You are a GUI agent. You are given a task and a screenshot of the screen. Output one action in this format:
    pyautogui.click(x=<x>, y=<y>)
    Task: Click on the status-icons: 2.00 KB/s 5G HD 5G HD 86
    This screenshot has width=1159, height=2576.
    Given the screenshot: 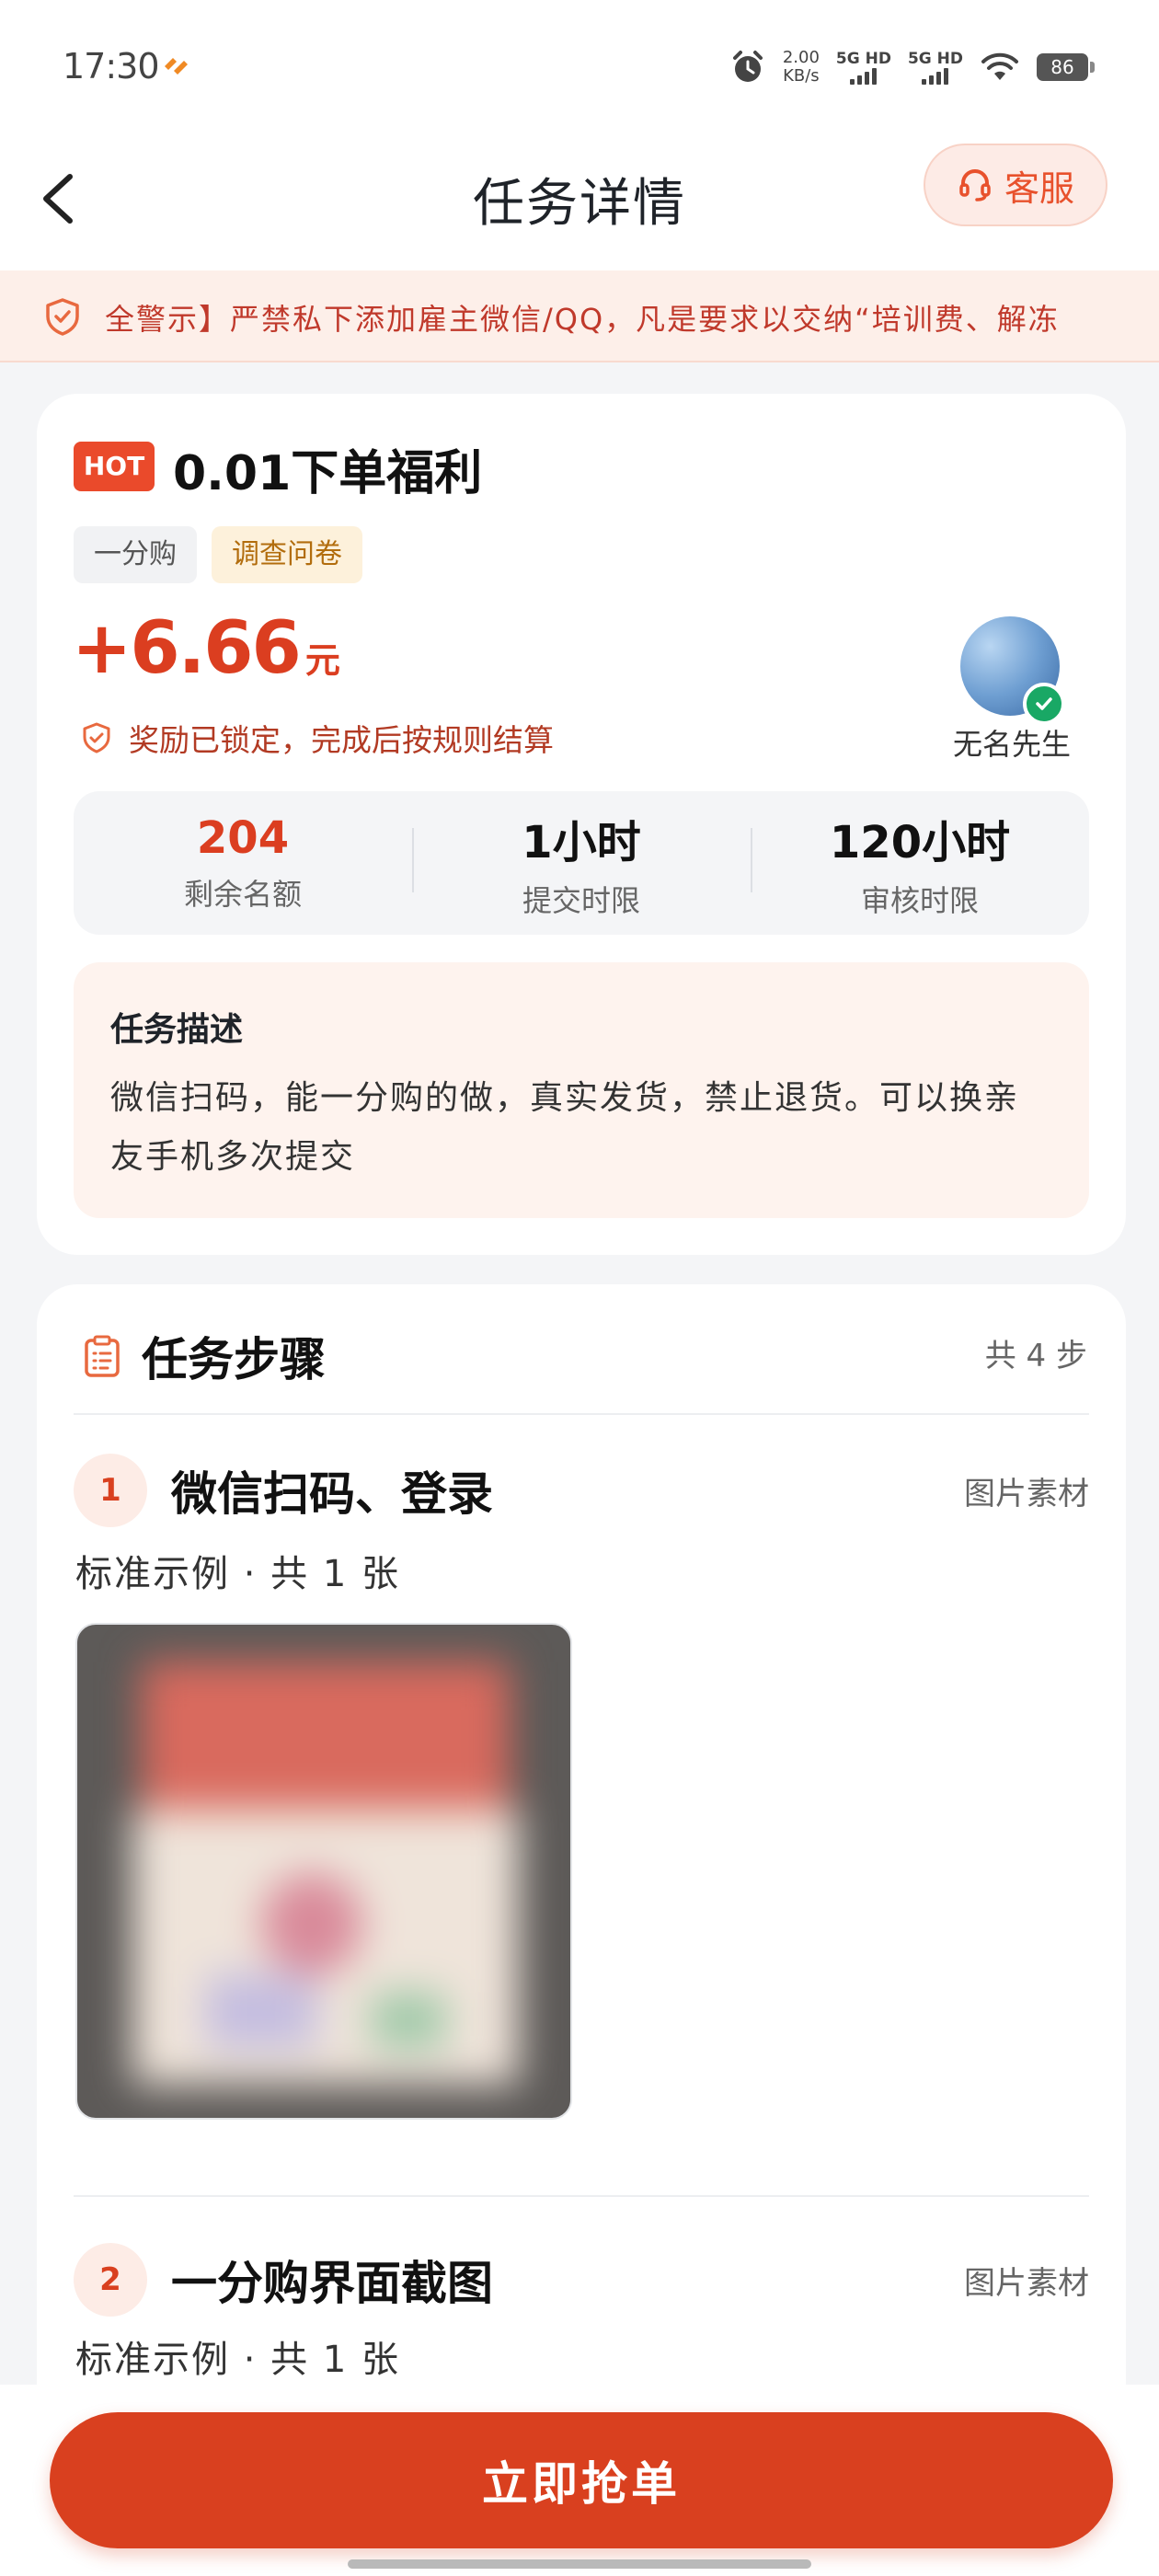 What is the action you would take?
    pyautogui.click(x=912, y=67)
    